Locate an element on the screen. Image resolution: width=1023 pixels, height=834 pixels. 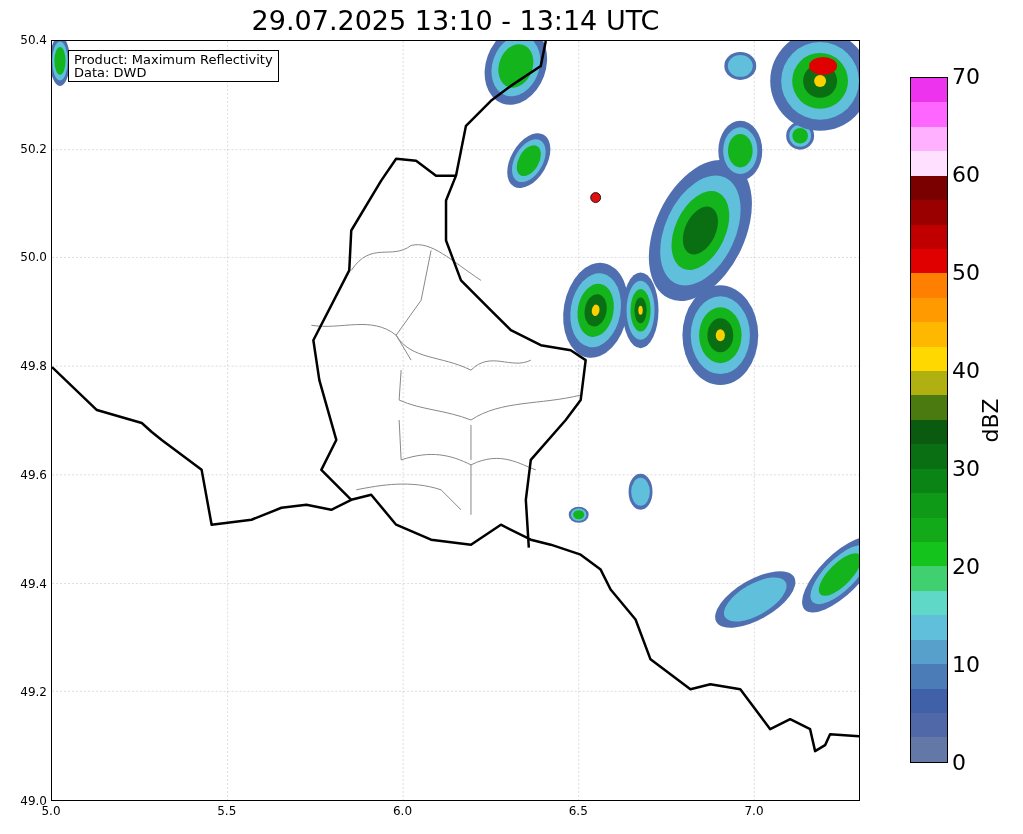
y-tick-label: 49.8 is located at coordinates (33, 366).